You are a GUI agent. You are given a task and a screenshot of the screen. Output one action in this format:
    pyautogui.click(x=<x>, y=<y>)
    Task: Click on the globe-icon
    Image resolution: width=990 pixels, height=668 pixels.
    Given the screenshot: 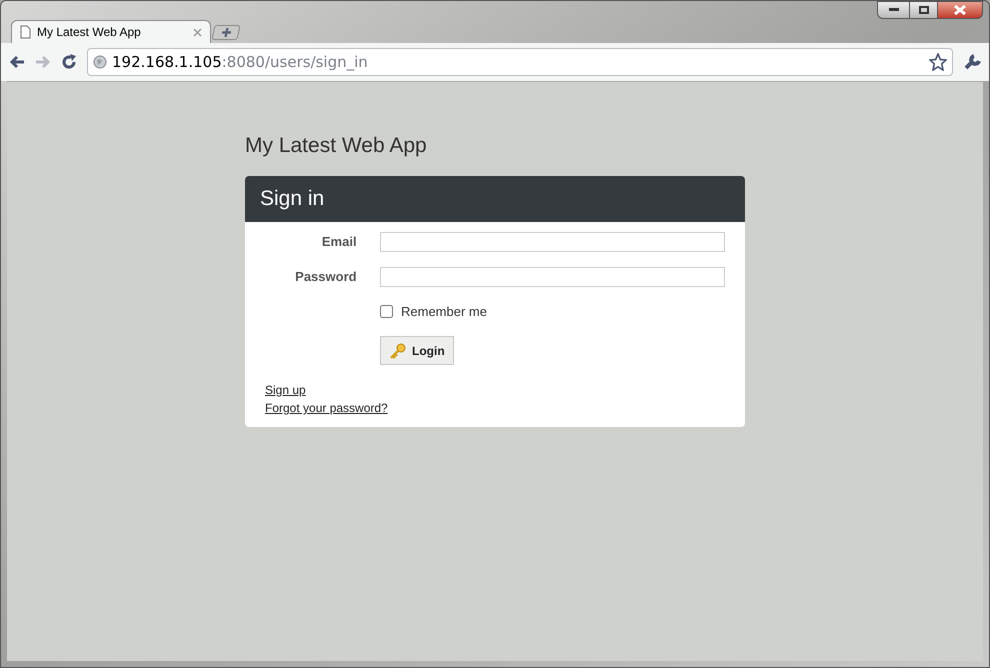 What is the action you would take?
    pyautogui.click(x=100, y=62)
    